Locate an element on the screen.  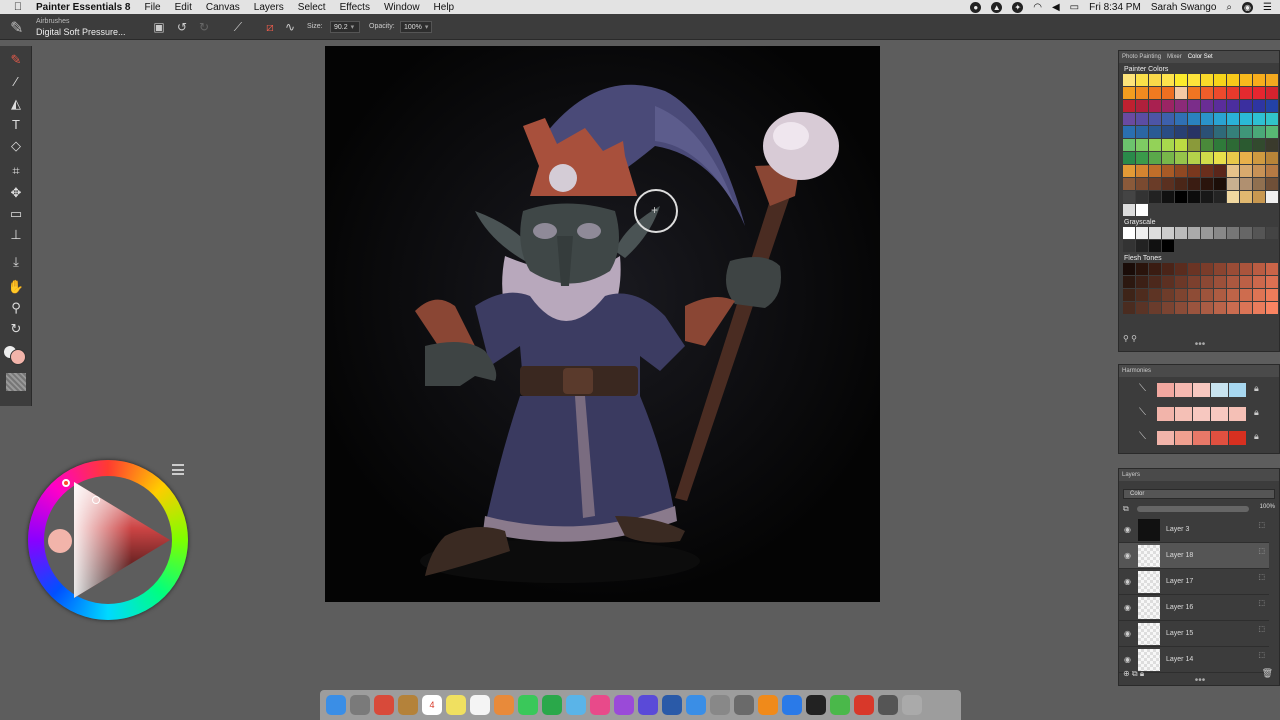
compass-icon: ✦ is located at coordinates (1018, 7).